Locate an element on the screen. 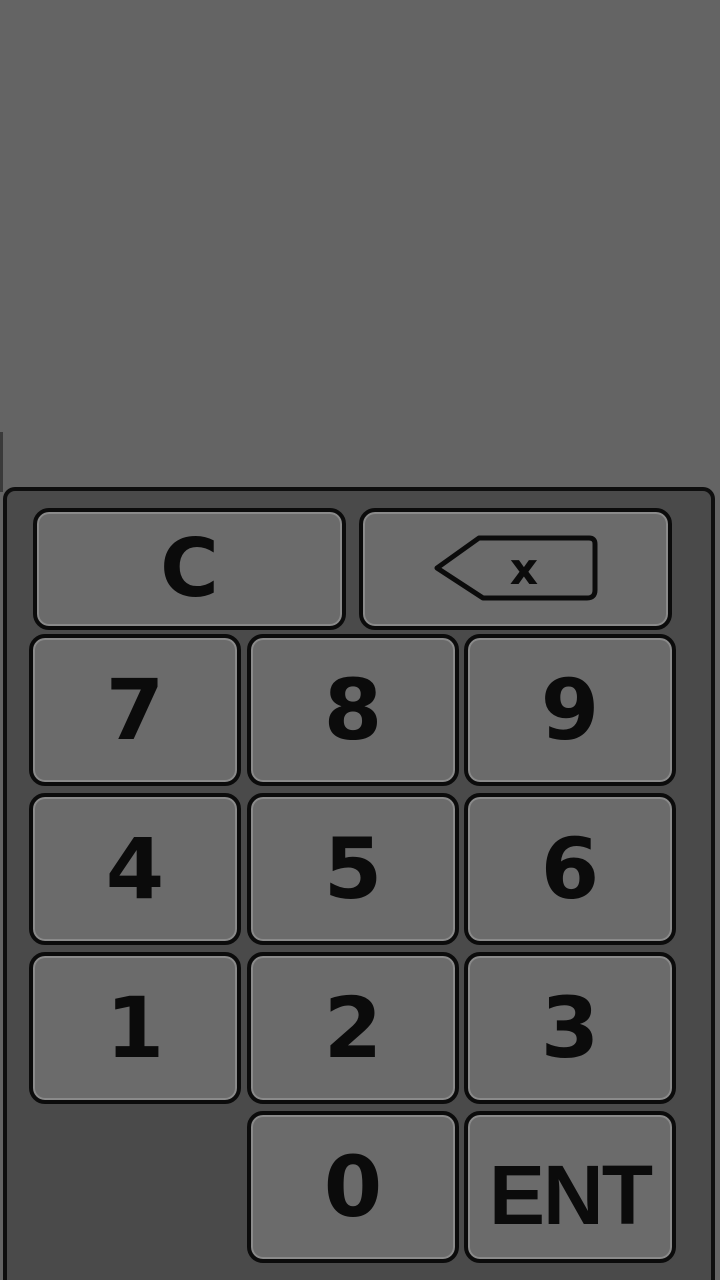 This screenshot has height=1280, width=720. key-6-label: 6 is located at coordinates (570, 869).